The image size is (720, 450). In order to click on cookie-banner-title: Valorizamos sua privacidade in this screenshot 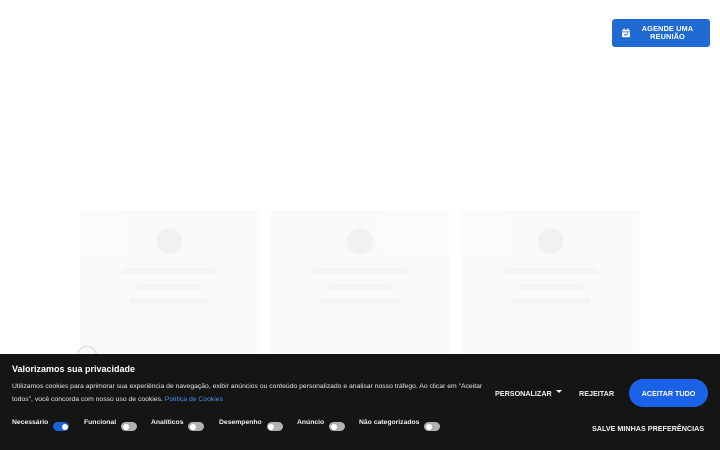, I will do `click(74, 369)`.